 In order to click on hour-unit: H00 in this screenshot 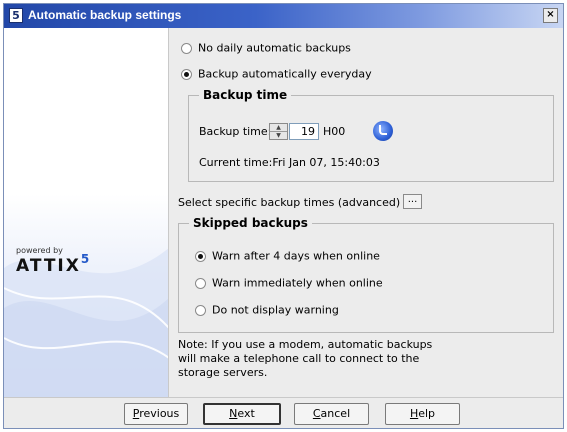, I will do `click(334, 131)`.